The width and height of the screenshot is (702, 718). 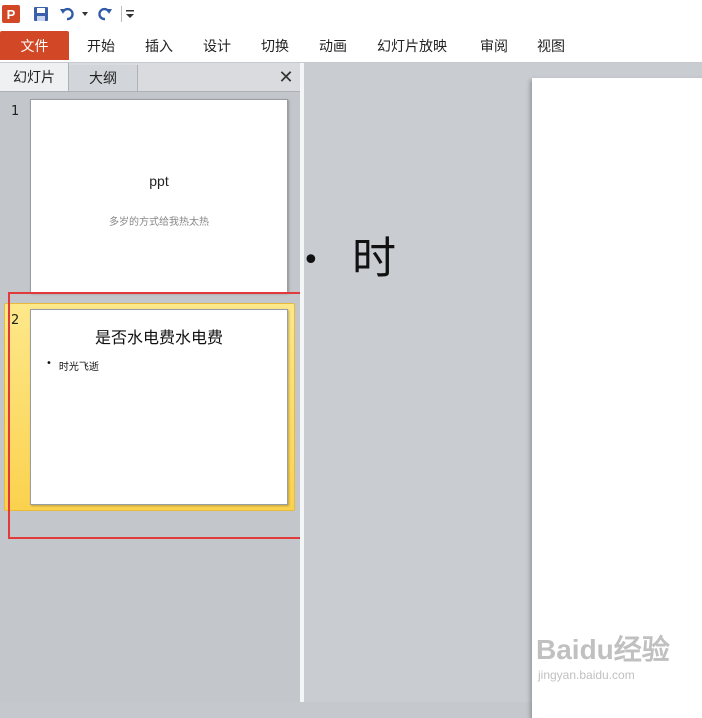 I want to click on toolbar-separator, so click(x=121, y=14).